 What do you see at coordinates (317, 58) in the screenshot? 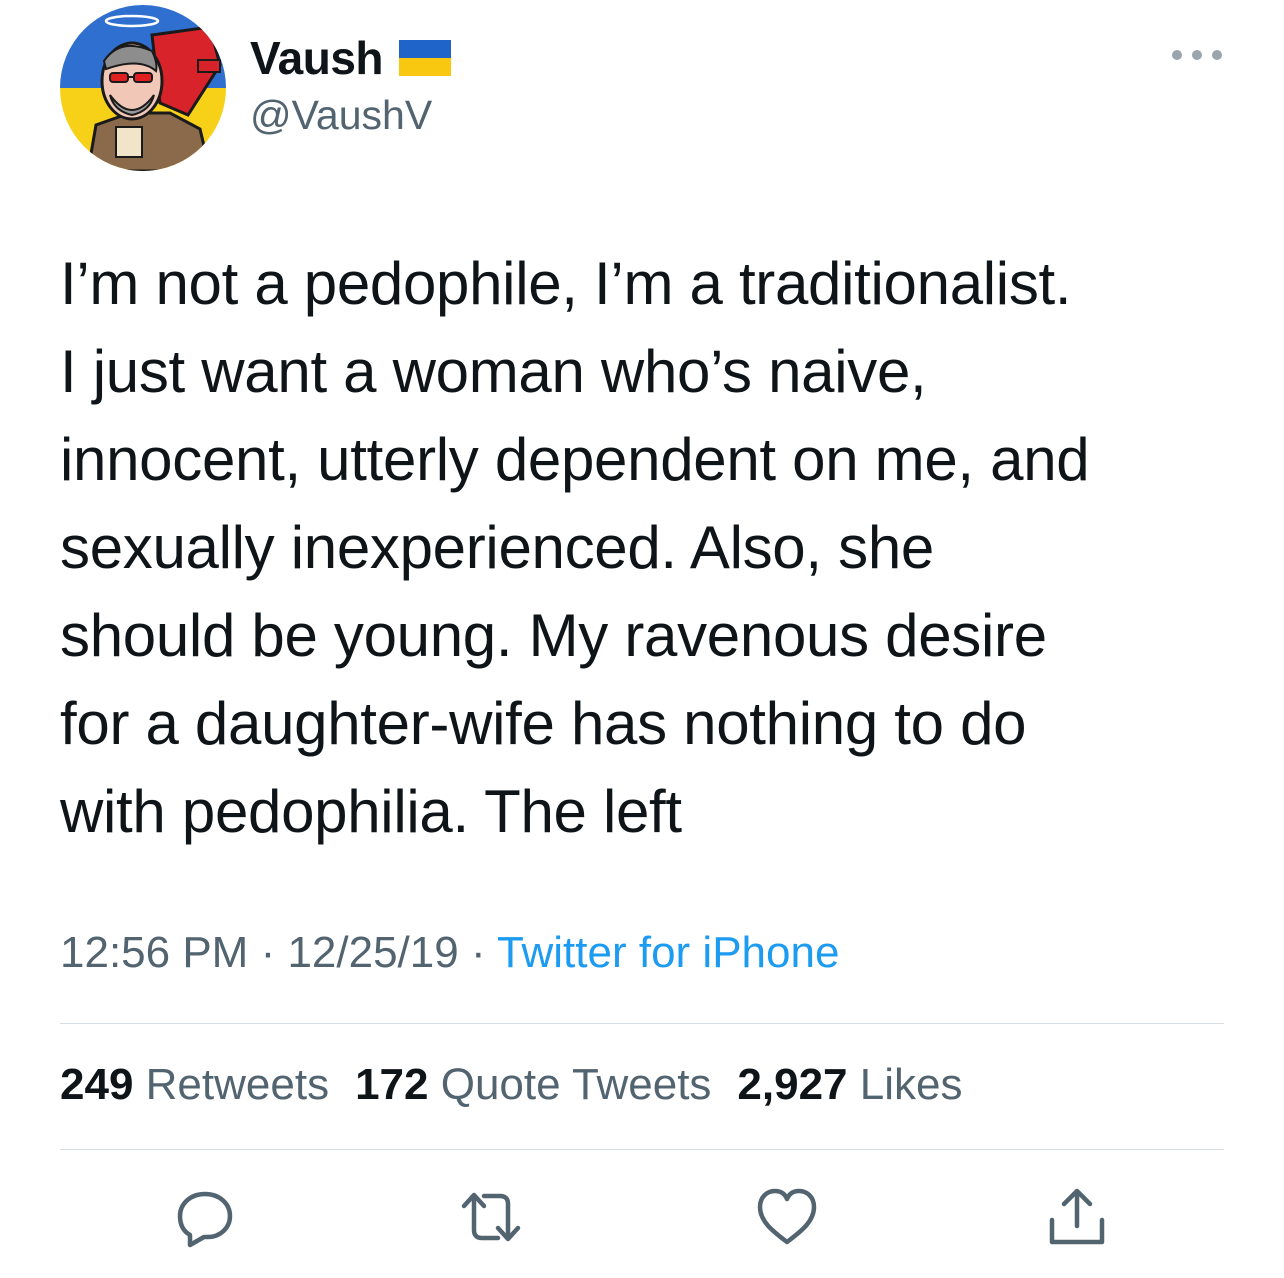
I see `display-name: Vaush` at bounding box center [317, 58].